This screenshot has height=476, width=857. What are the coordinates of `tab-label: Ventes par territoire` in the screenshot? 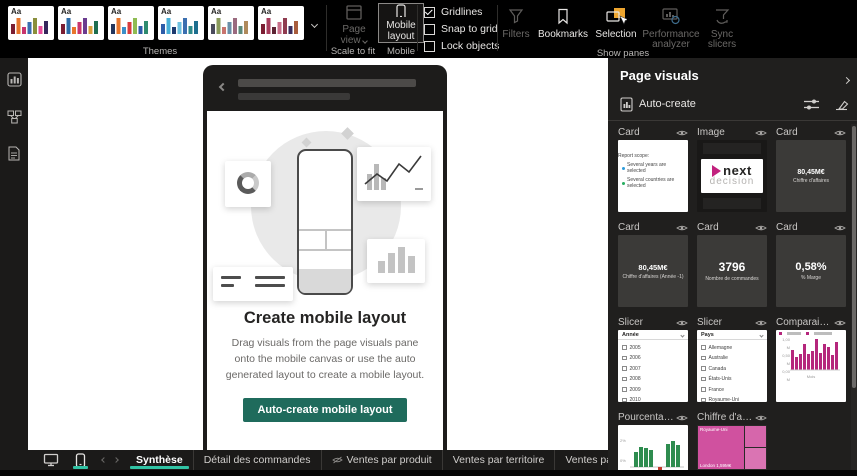 It's located at (498, 460).